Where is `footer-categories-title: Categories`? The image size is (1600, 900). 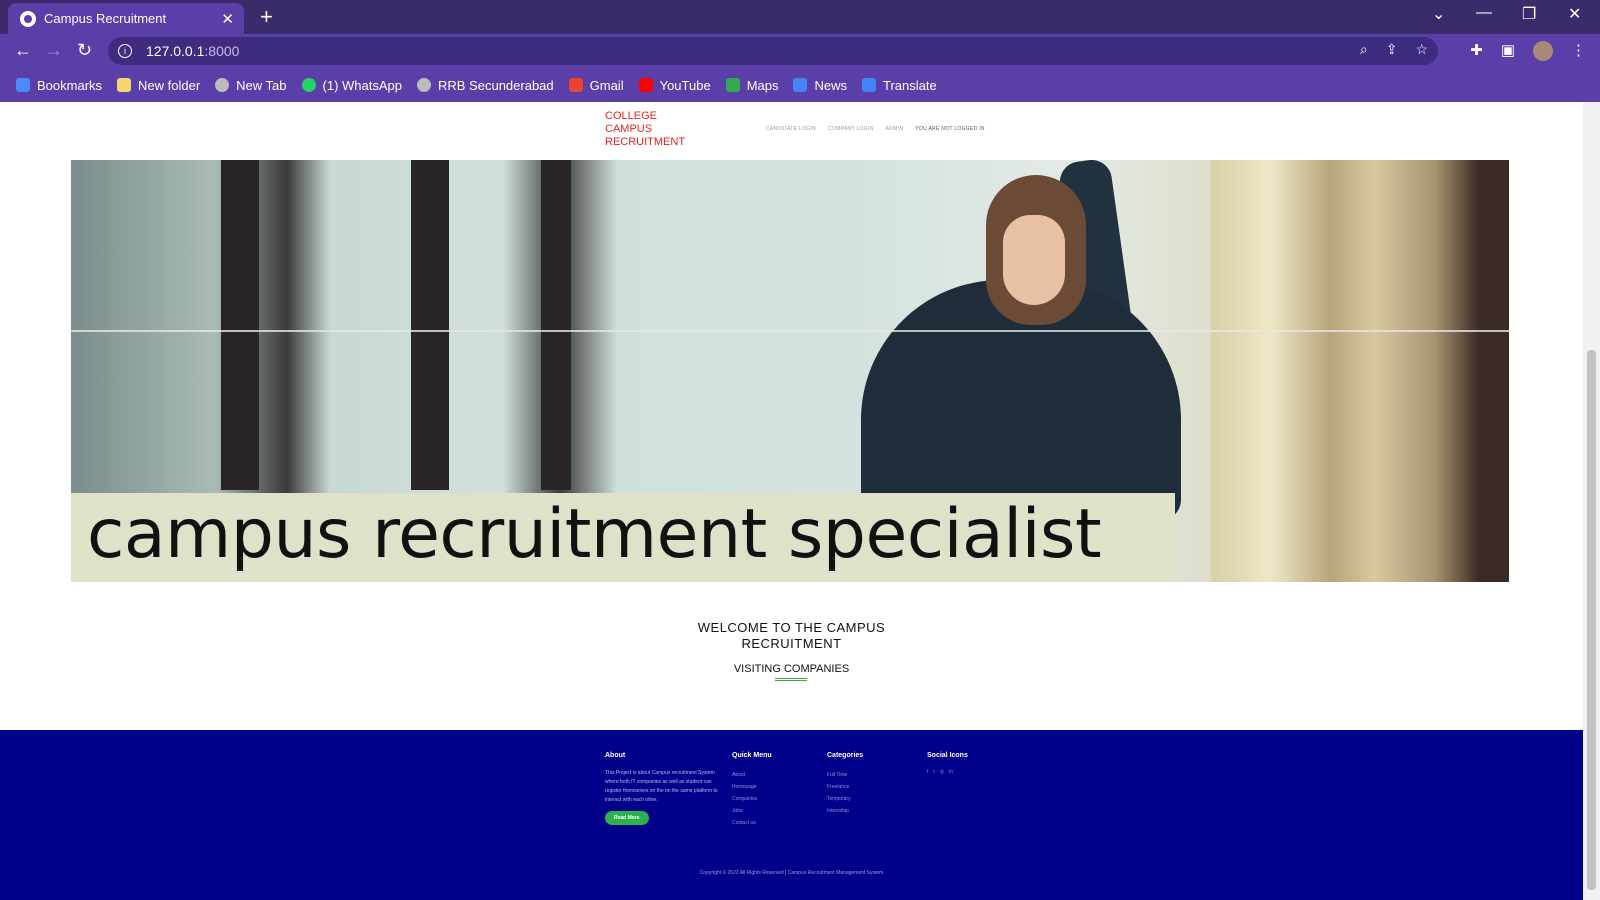 footer-categories-title: Categories is located at coordinates (845, 755).